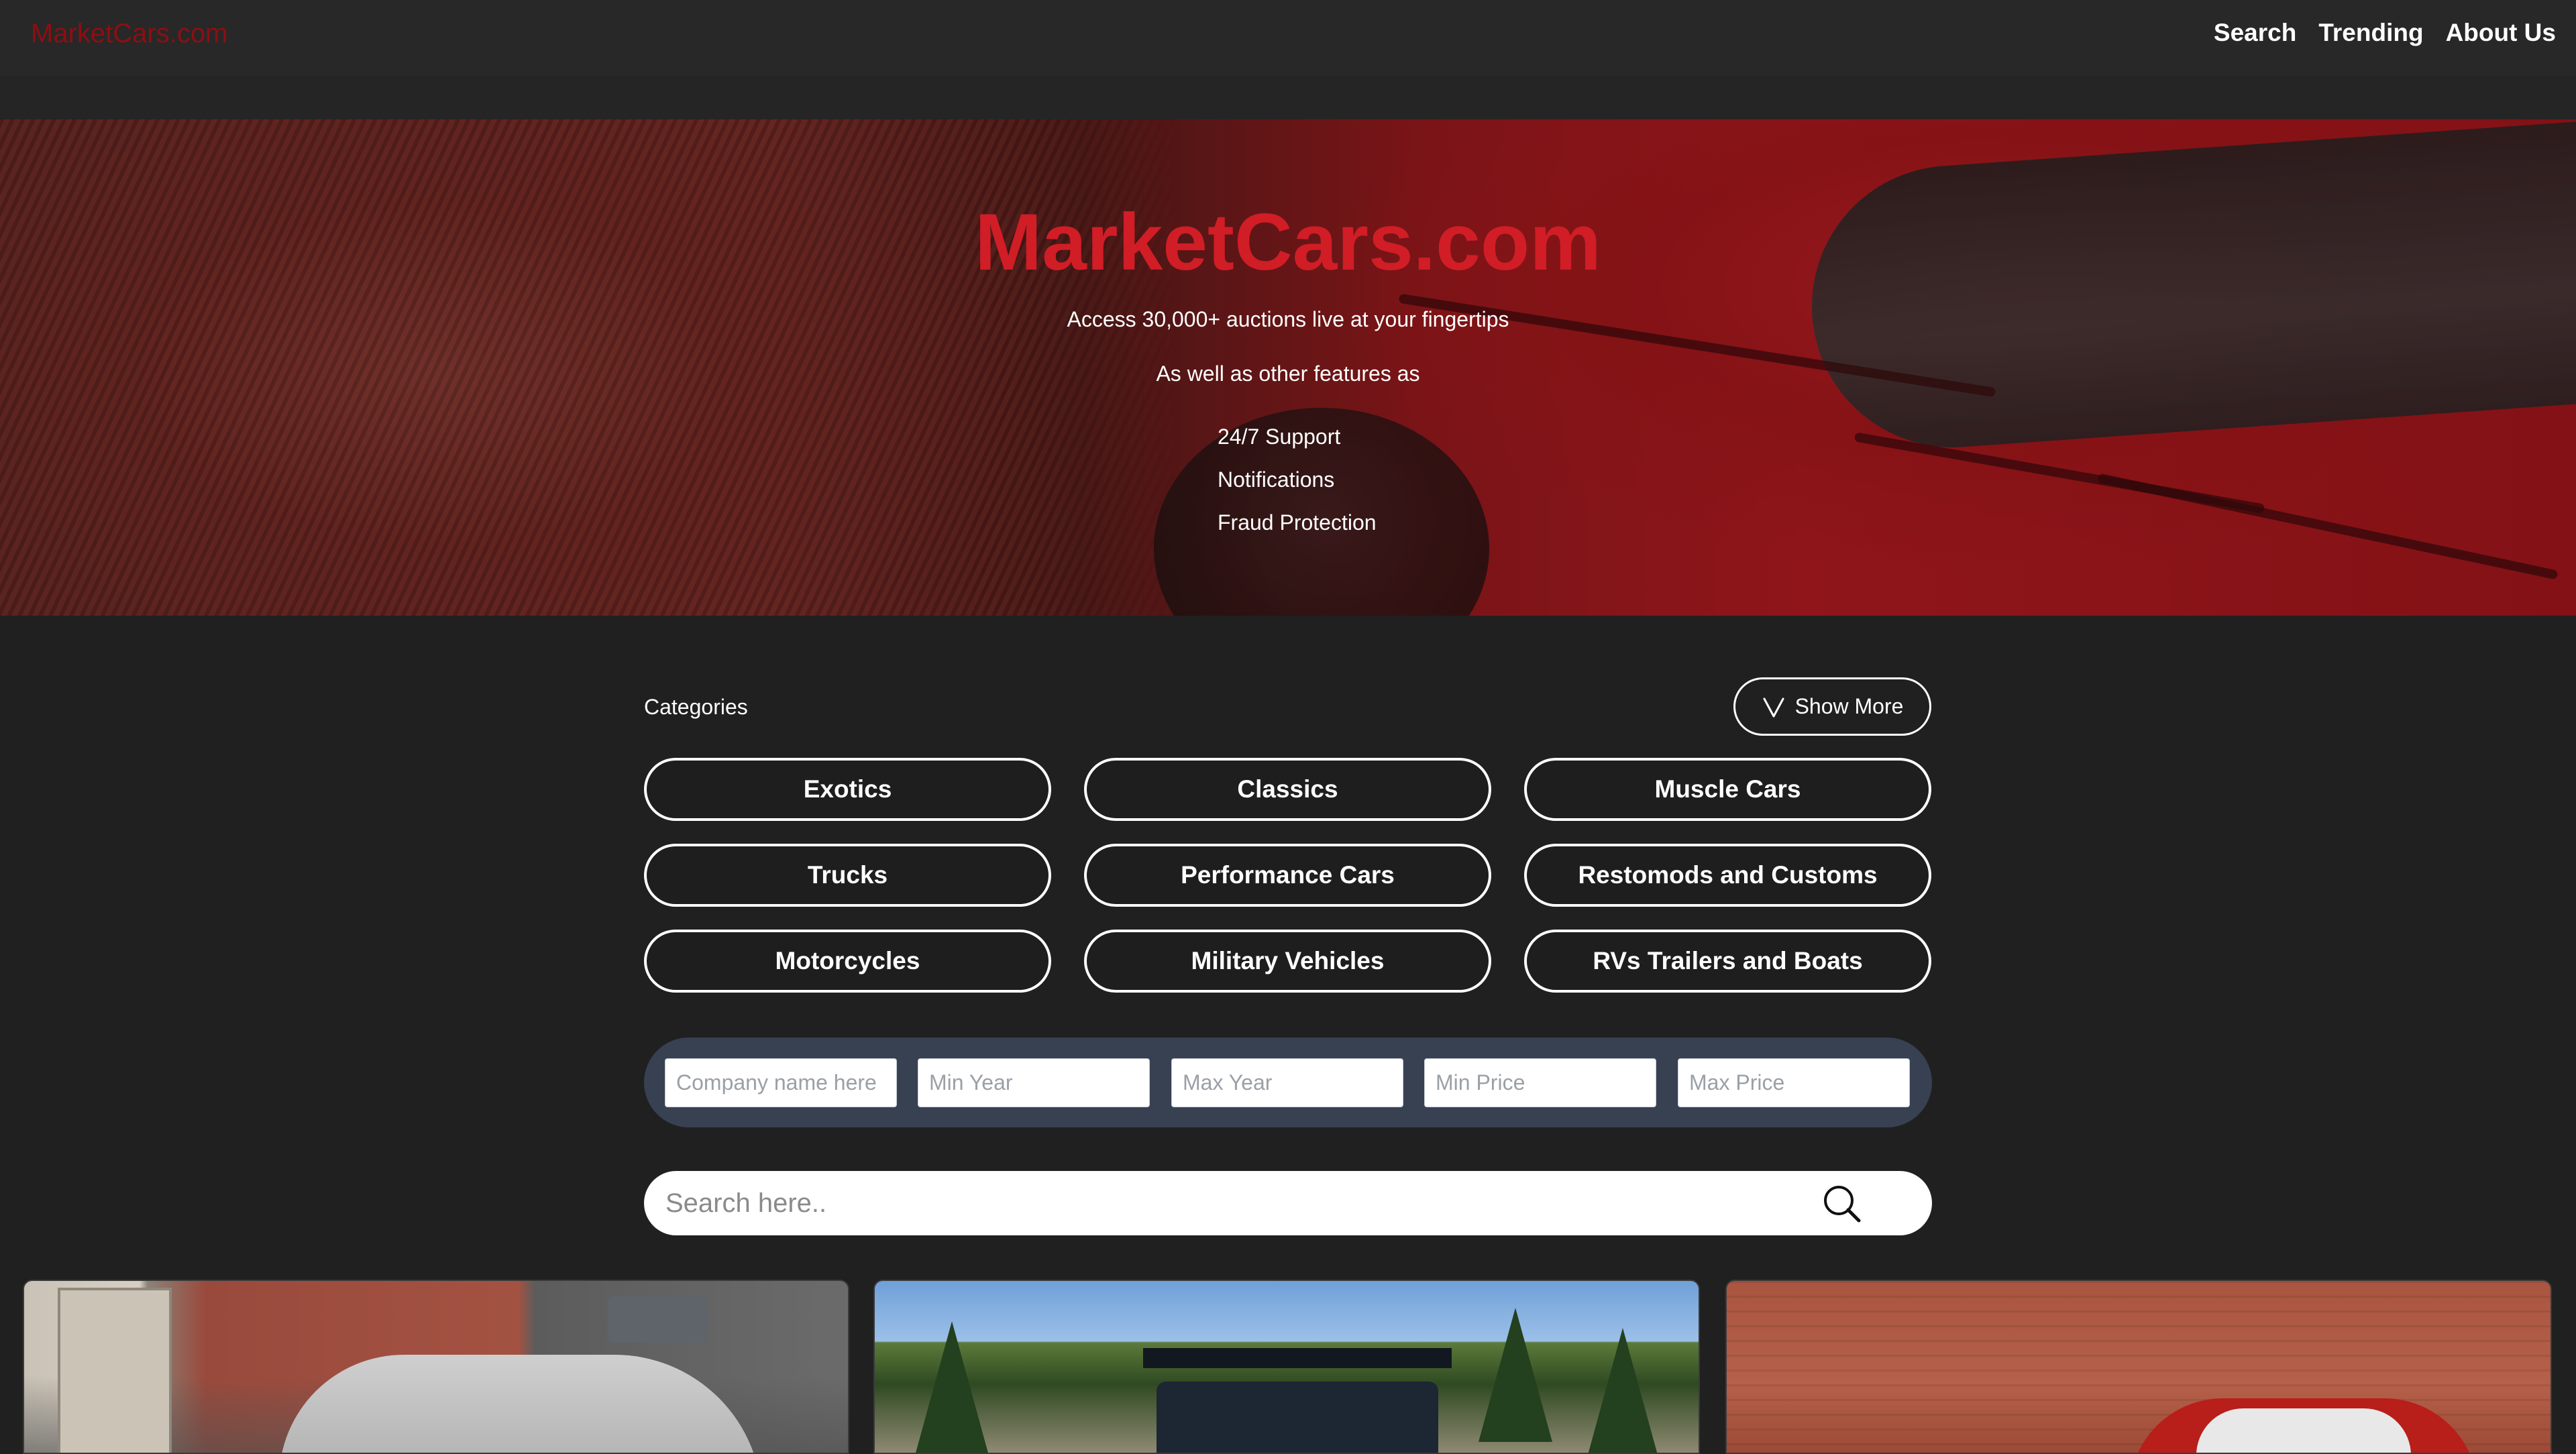  Describe the element at coordinates (115, 1370) in the screenshot. I see `listing-photo-garage-door` at that location.